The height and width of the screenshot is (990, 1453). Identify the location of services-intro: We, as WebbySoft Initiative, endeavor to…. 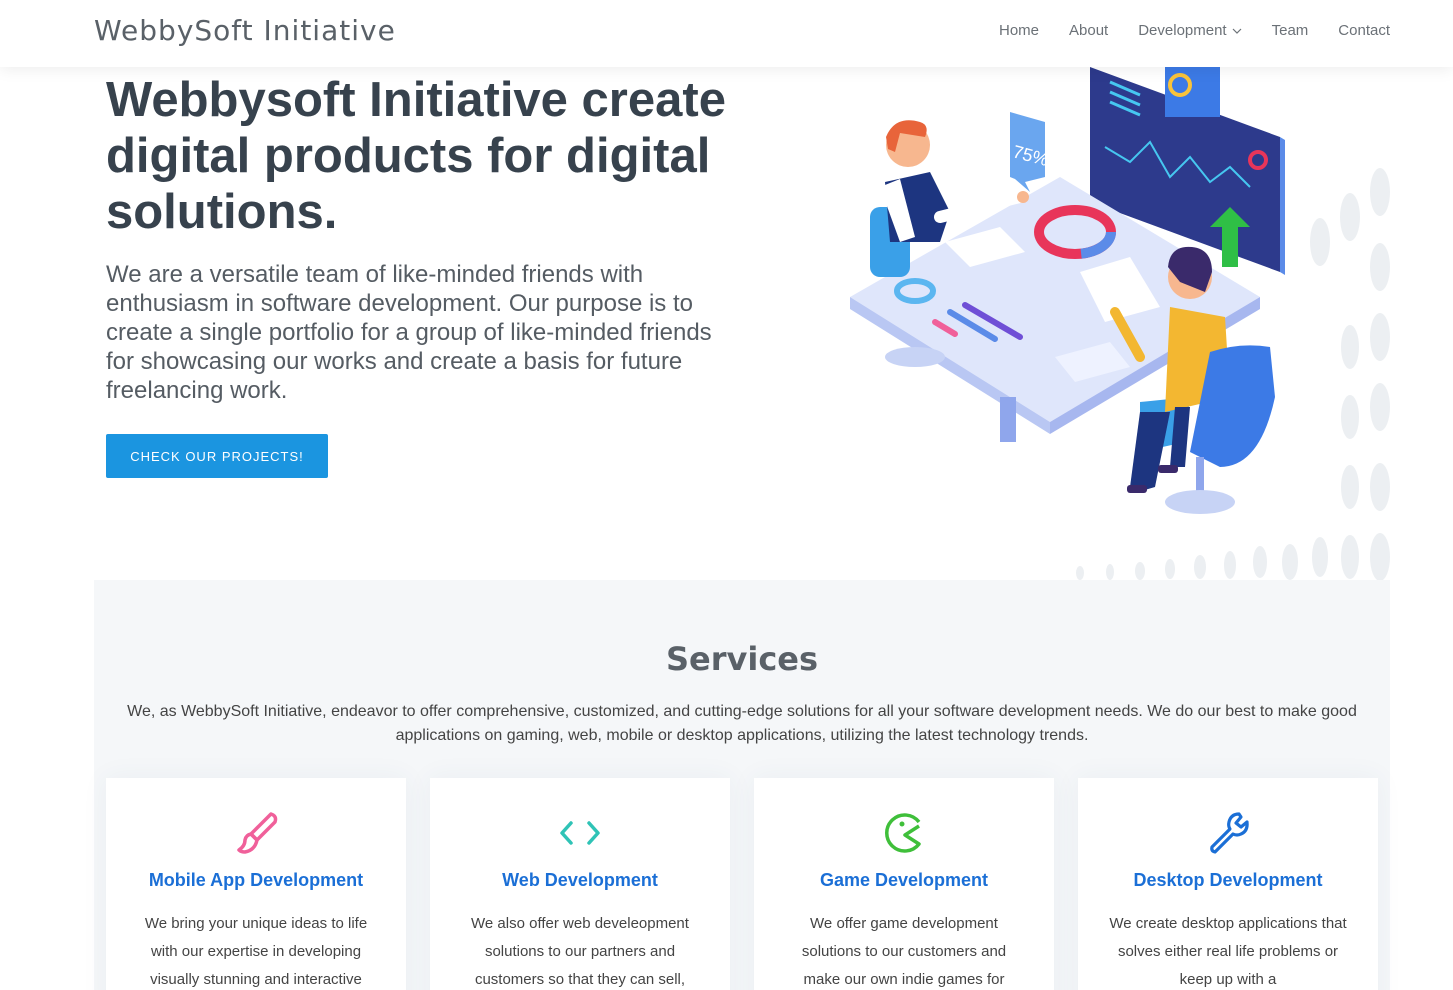
(742, 723).